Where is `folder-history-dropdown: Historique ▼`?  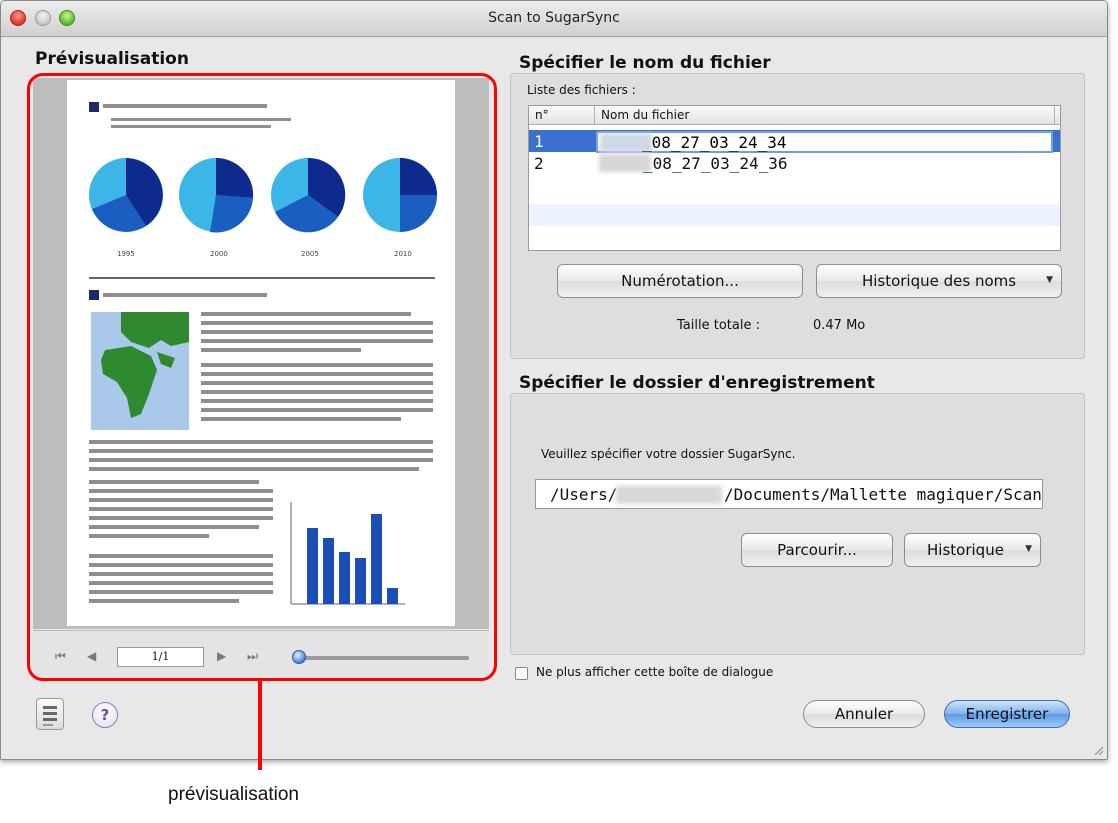 folder-history-dropdown: Historique ▼ is located at coordinates (972, 550).